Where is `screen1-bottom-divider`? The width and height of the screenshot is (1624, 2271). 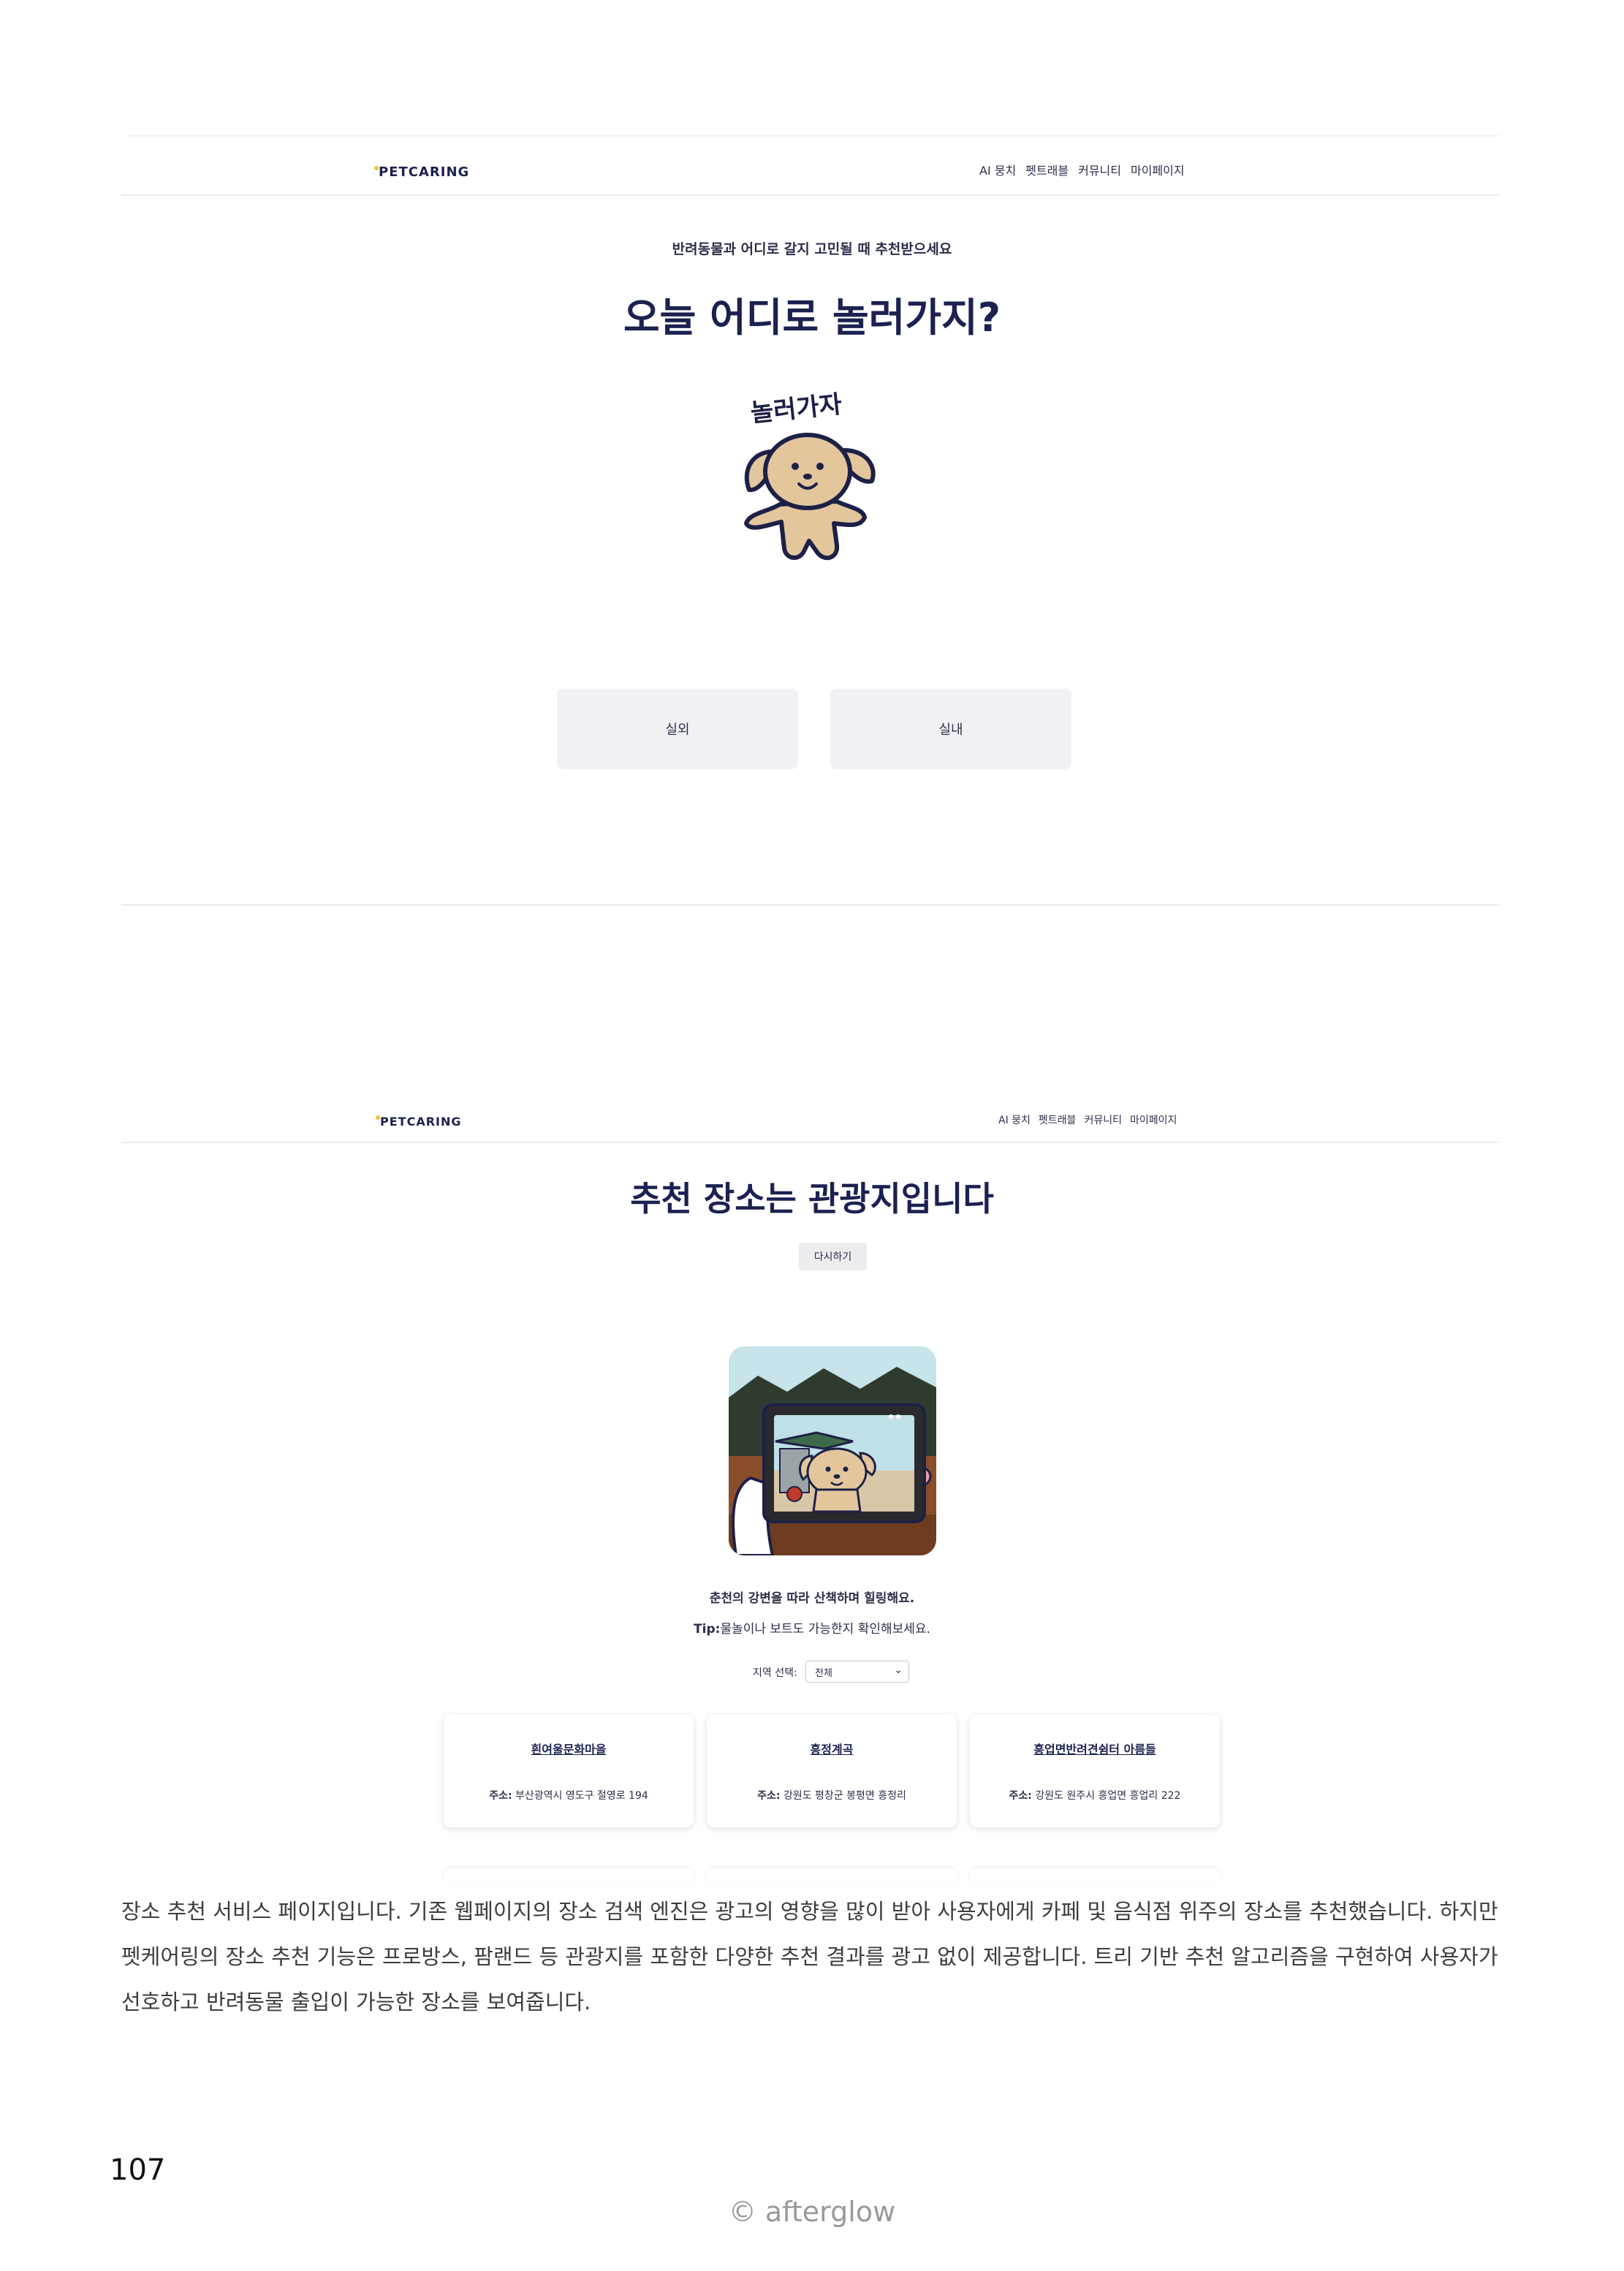
screen1-bottom-divider is located at coordinates (810, 905).